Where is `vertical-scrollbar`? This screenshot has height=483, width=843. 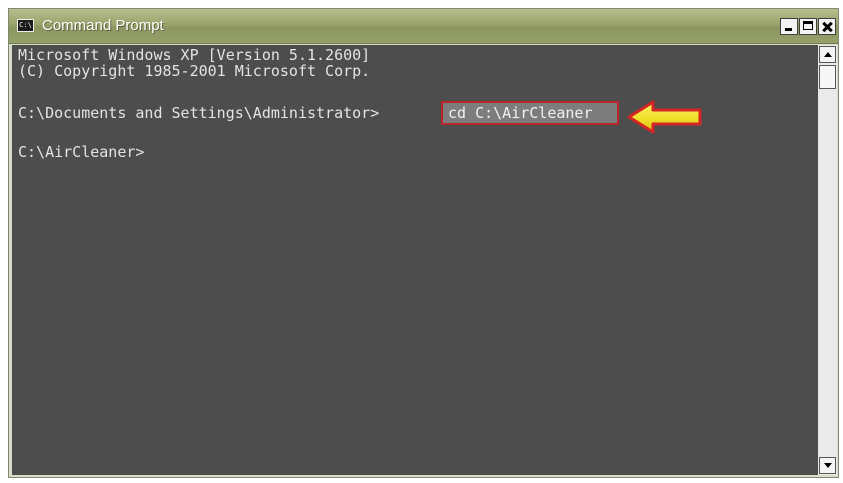 vertical-scrollbar is located at coordinates (827, 260).